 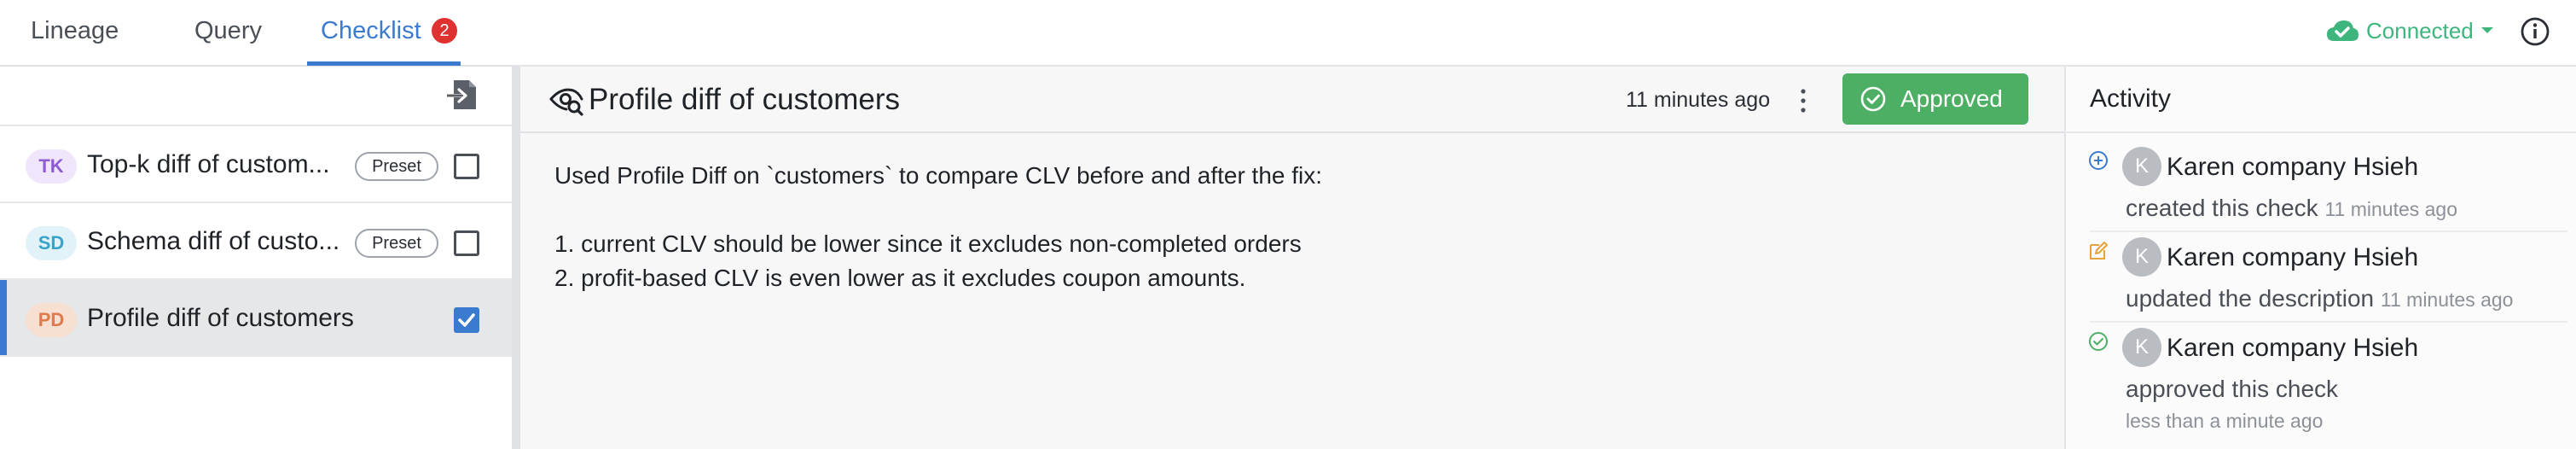 I want to click on activity-title: Activity, so click(x=2131, y=99).